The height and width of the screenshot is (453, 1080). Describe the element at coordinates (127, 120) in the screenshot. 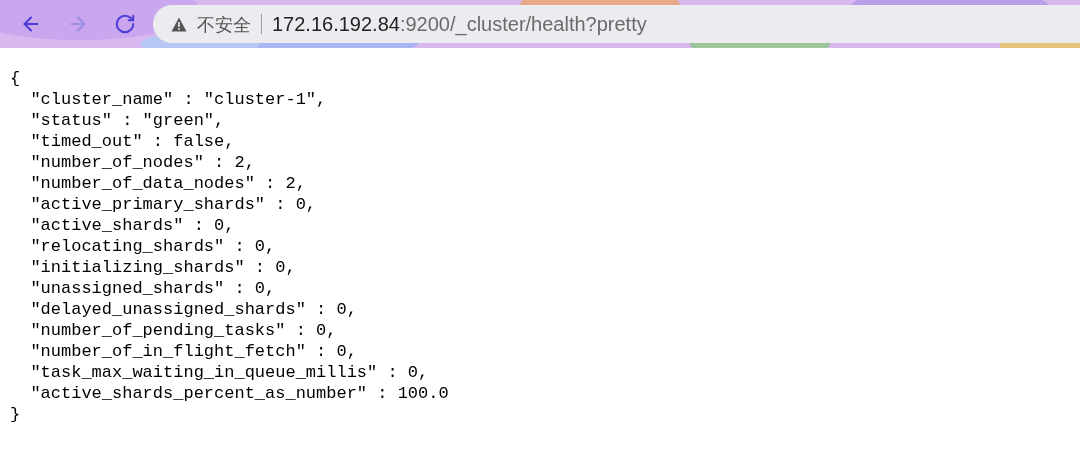

I see `json-line: "status" : "green",` at that location.